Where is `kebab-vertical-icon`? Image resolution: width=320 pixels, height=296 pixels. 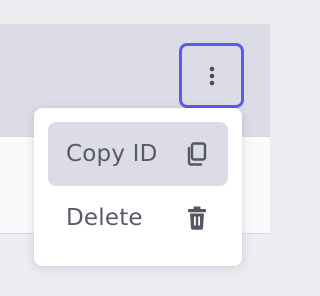
kebab-vertical-icon is located at coordinates (212, 76).